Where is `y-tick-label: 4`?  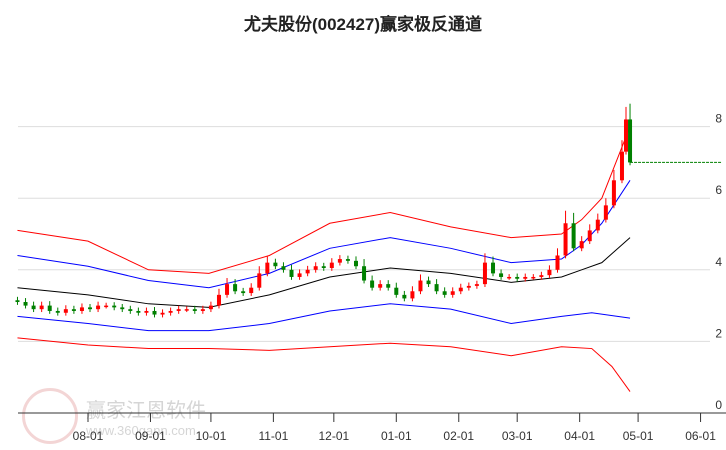 y-tick-label: 4 is located at coordinates (718, 262).